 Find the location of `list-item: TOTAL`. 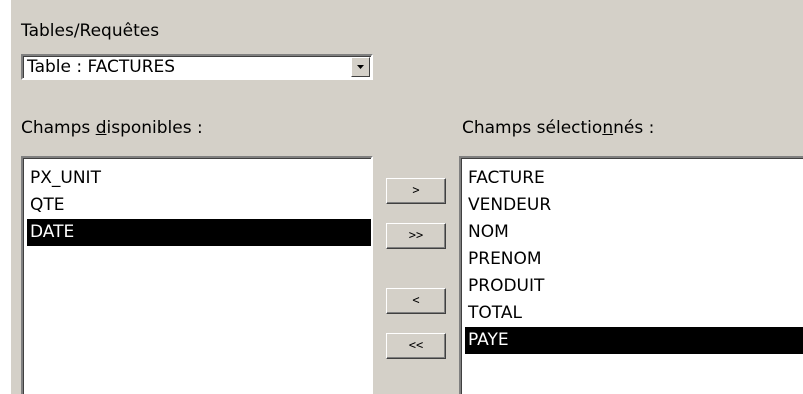

list-item: TOTAL is located at coordinates (634, 313).